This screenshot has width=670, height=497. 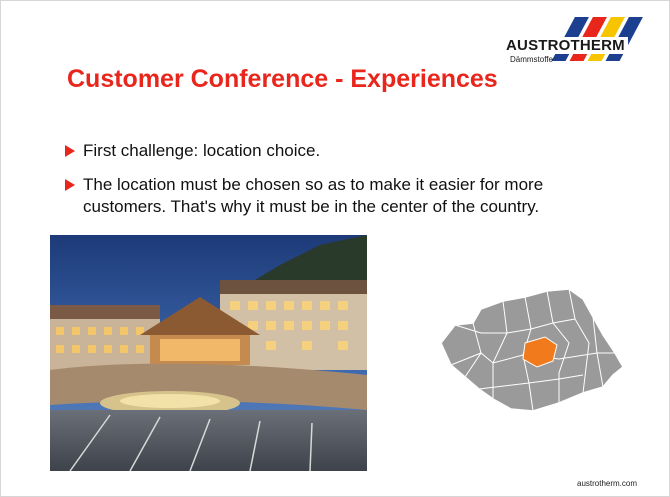 I want to click on logo-name: AUSTROTHERM, so click(x=567, y=45).